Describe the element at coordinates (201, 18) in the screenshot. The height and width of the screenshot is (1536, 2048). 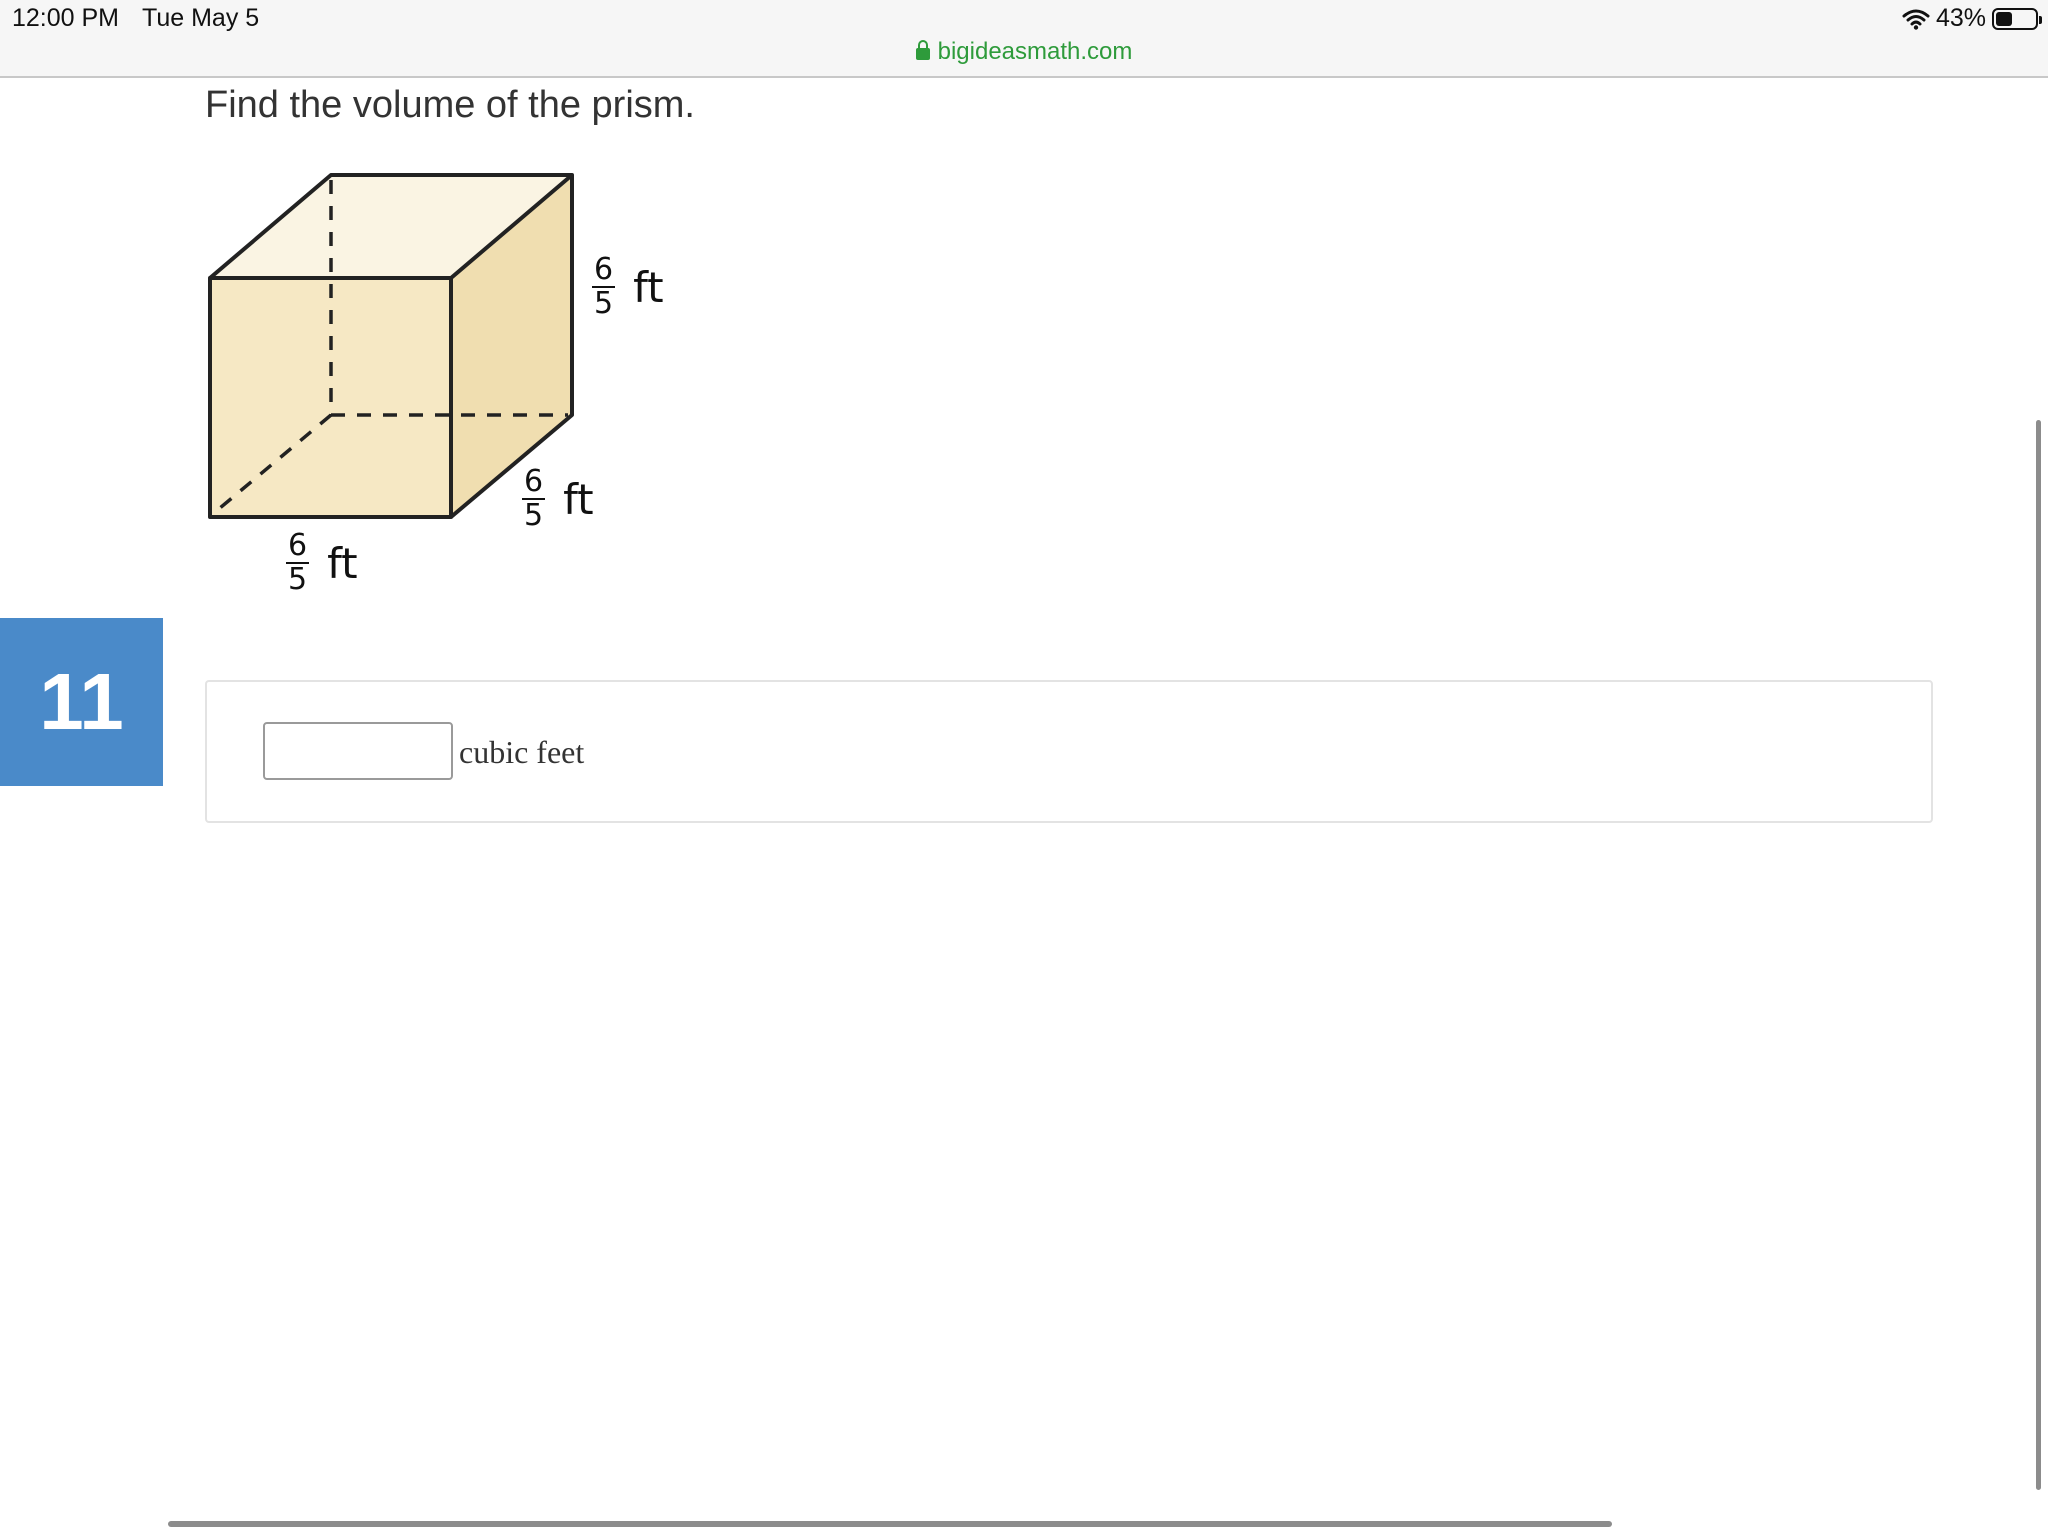
I see `status-date: Tue May 5` at that location.